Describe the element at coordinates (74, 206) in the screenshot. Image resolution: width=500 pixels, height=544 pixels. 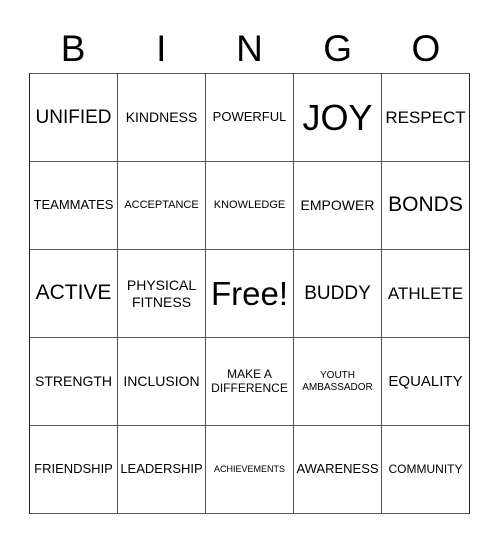
I see `bingo-cell: TEAMMATES` at that location.